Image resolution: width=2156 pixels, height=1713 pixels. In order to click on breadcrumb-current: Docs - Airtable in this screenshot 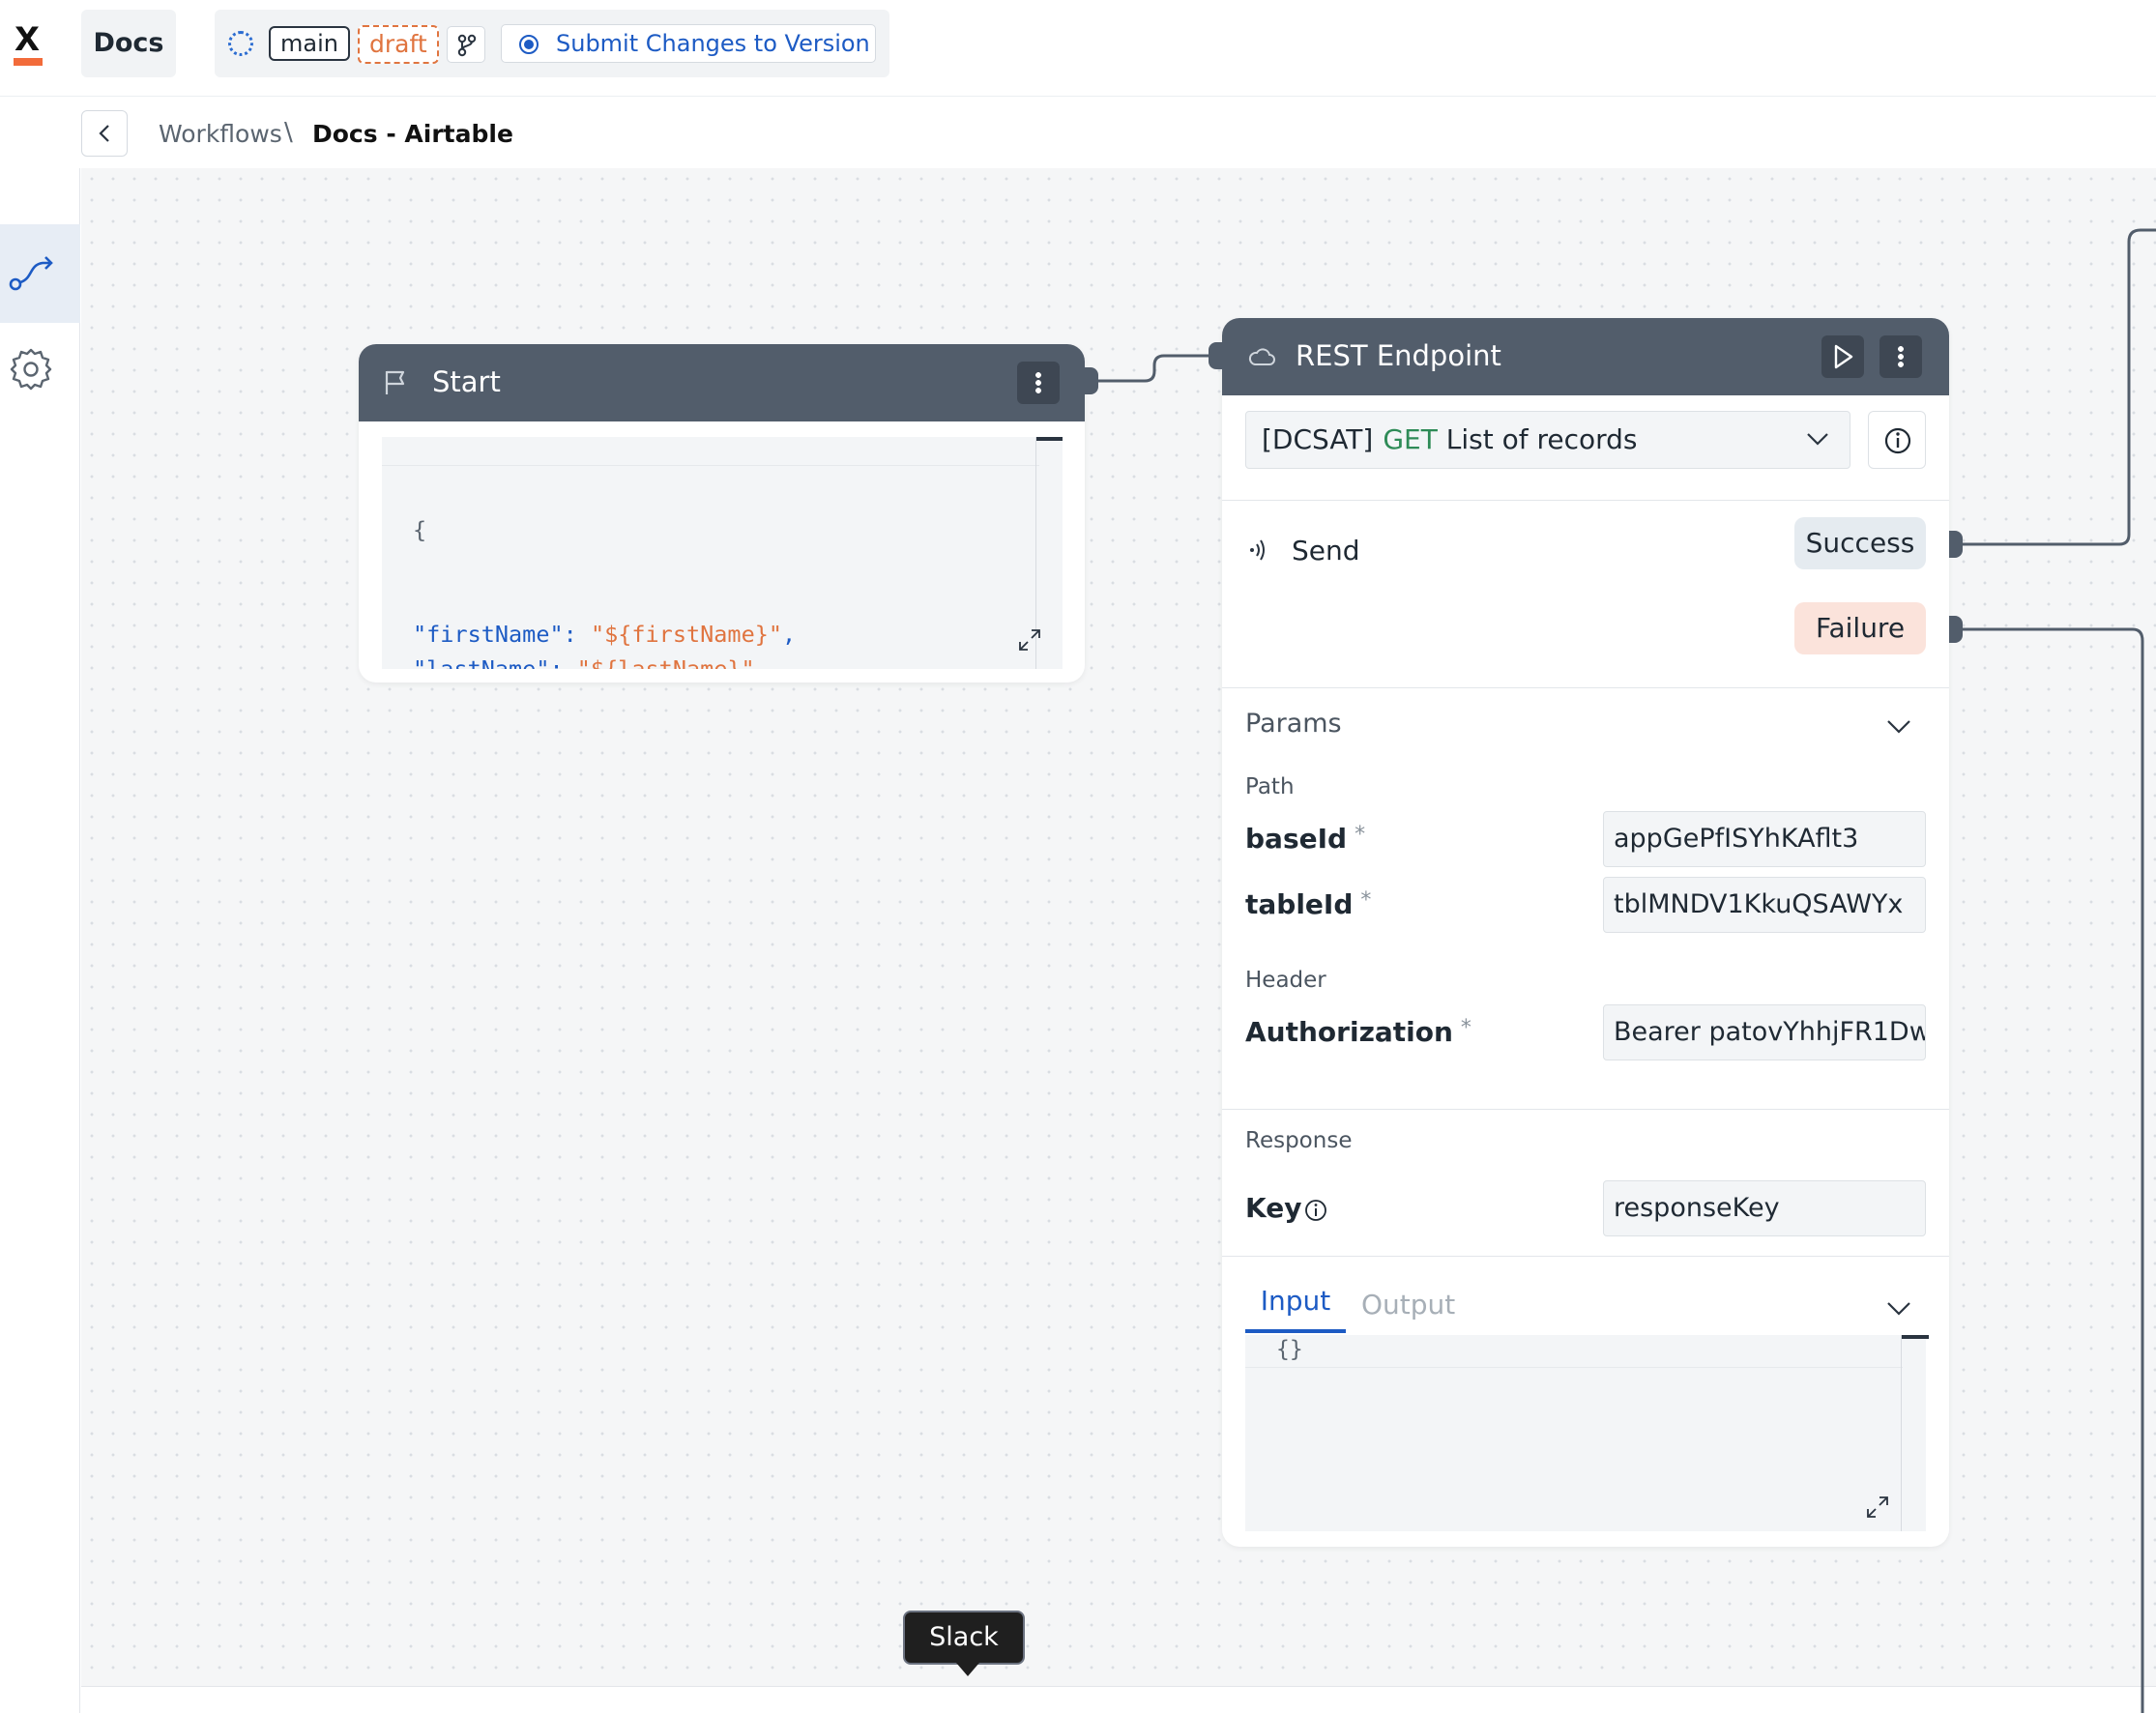, I will do `click(412, 134)`.